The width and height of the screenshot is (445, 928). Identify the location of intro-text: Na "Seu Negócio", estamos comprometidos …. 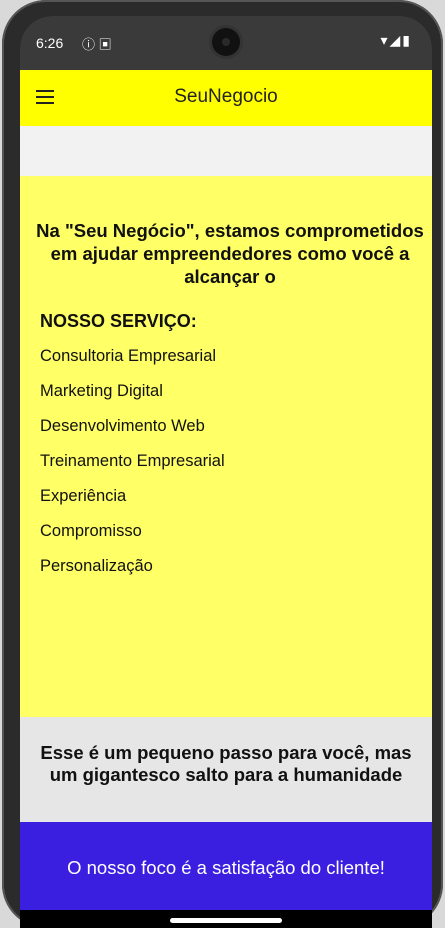
(230, 253).